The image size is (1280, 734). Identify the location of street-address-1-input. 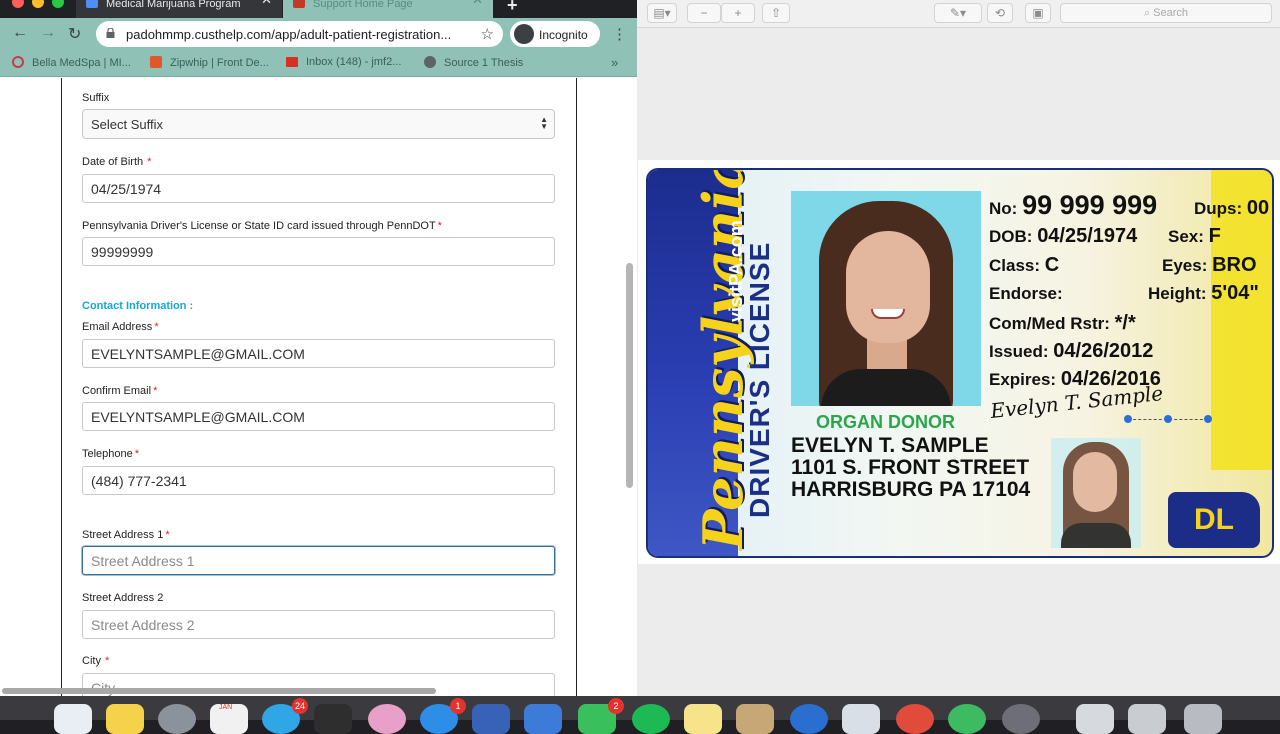
(318, 560).